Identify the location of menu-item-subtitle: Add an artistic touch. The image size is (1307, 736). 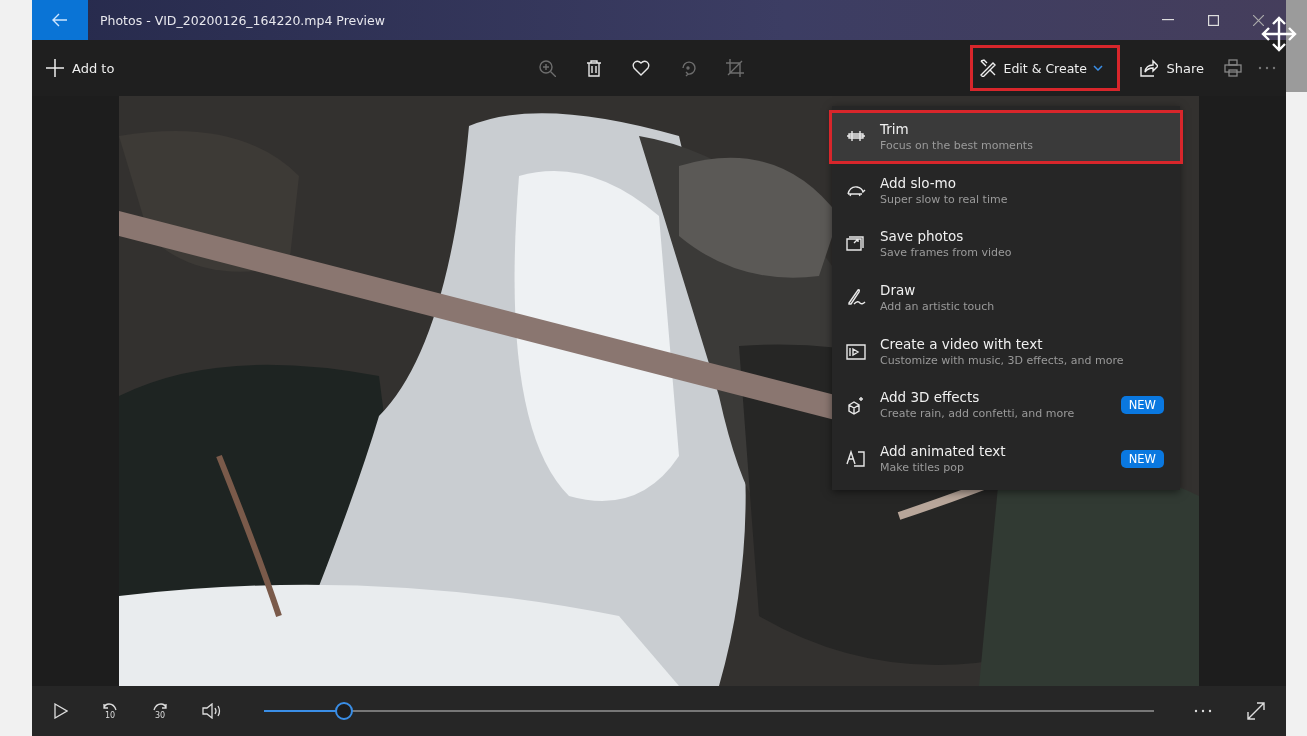
(938, 306).